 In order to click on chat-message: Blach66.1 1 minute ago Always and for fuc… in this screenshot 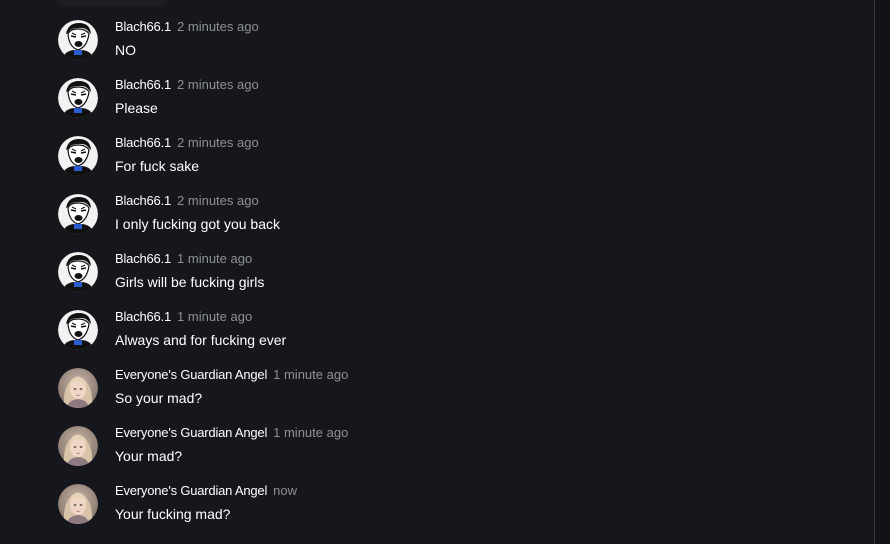, I will do `click(446, 331)`.